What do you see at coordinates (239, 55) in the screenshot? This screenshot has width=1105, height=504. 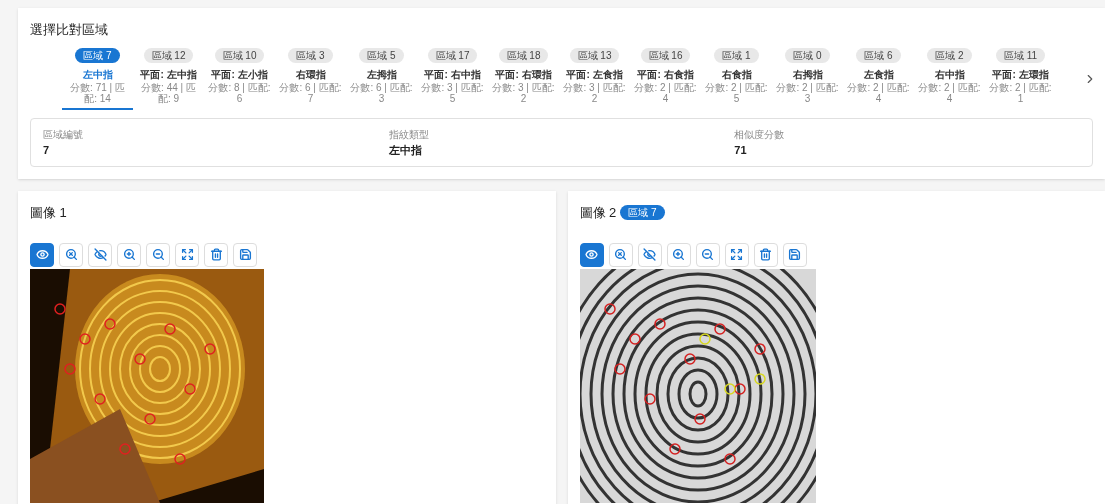 I see `region-chip: 區域 10` at bounding box center [239, 55].